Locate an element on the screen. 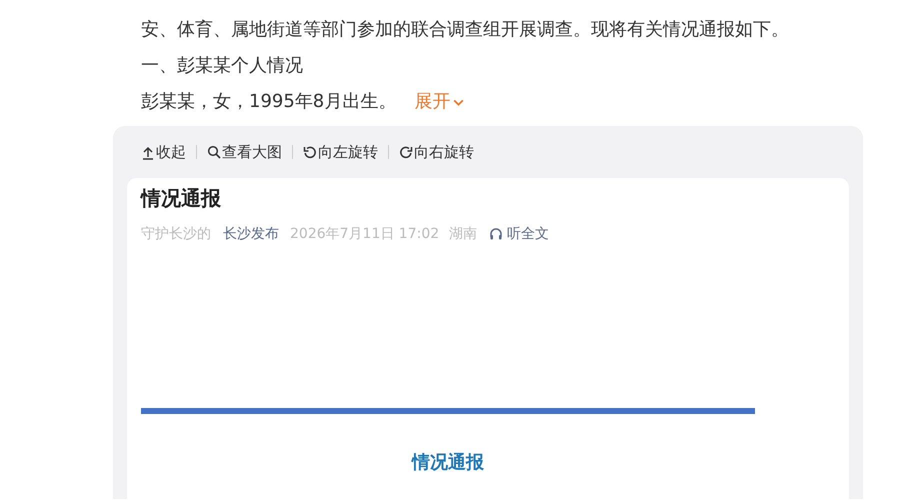  collapse-icon is located at coordinates (148, 152).